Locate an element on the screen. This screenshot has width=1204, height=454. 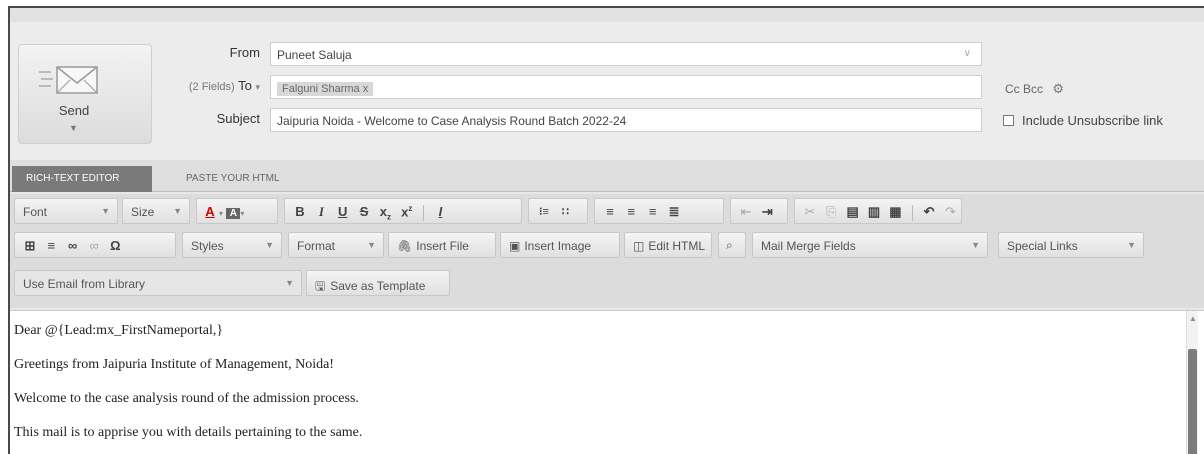
scroll-up-icon: ▲ is located at coordinates (1193, 318).